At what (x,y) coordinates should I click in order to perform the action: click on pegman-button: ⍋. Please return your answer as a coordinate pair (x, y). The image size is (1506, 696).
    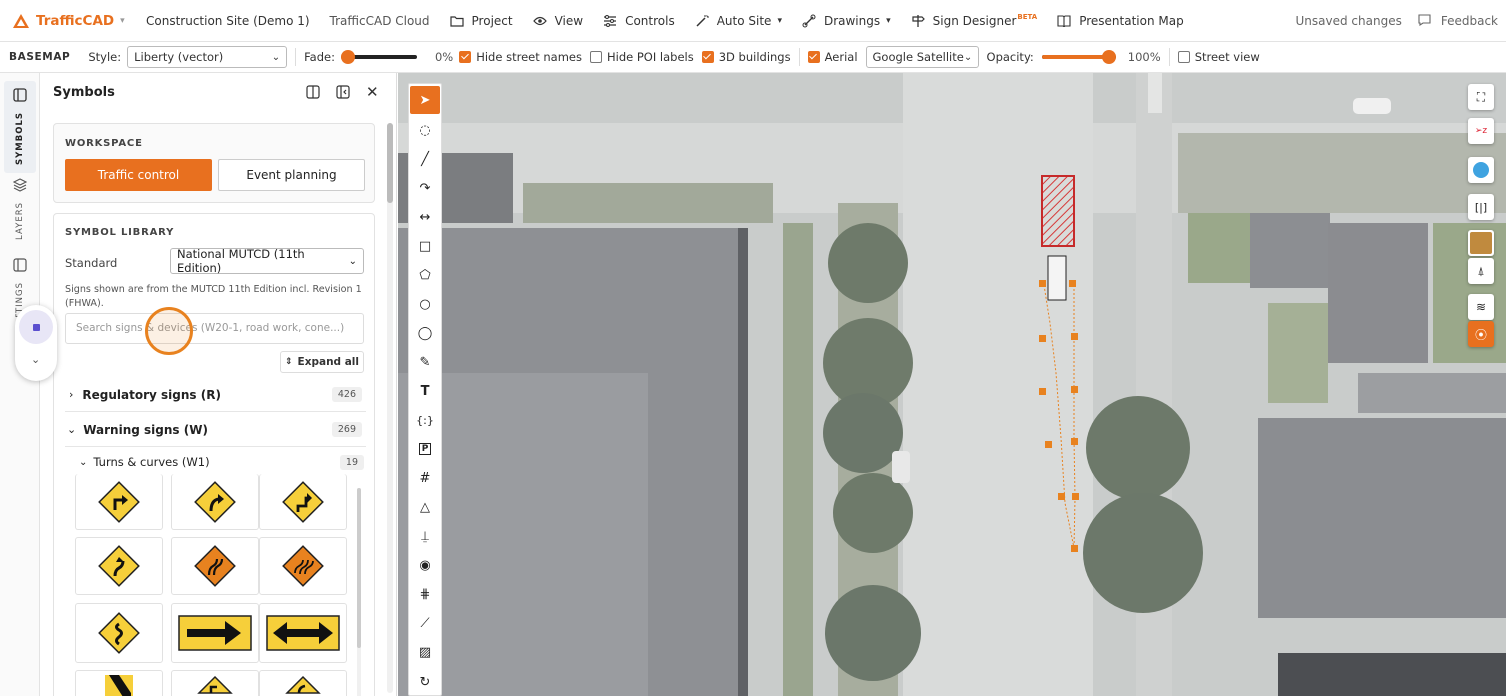
    Looking at the image, I should click on (1481, 271).